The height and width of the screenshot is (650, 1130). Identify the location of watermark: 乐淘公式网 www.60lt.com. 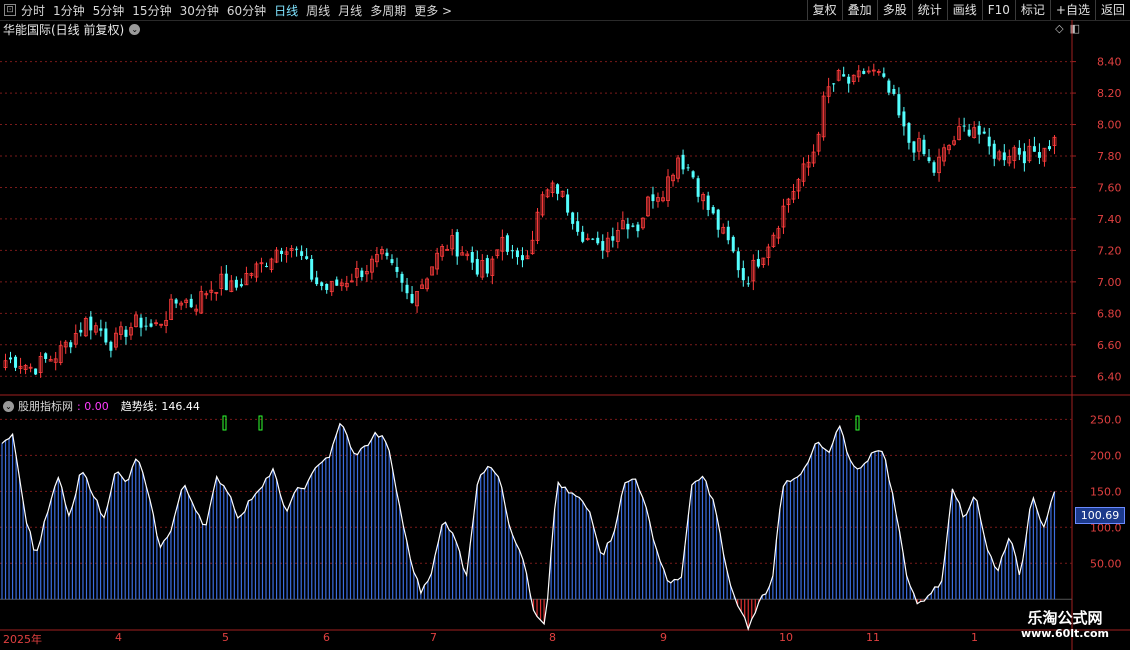
(1065, 625).